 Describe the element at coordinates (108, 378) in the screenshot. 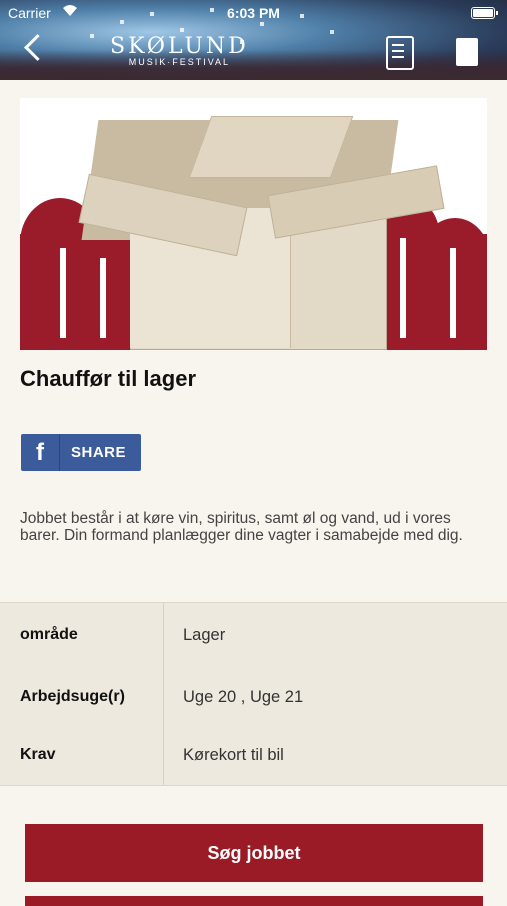

I see `job-title: Chauffør til lager` at that location.